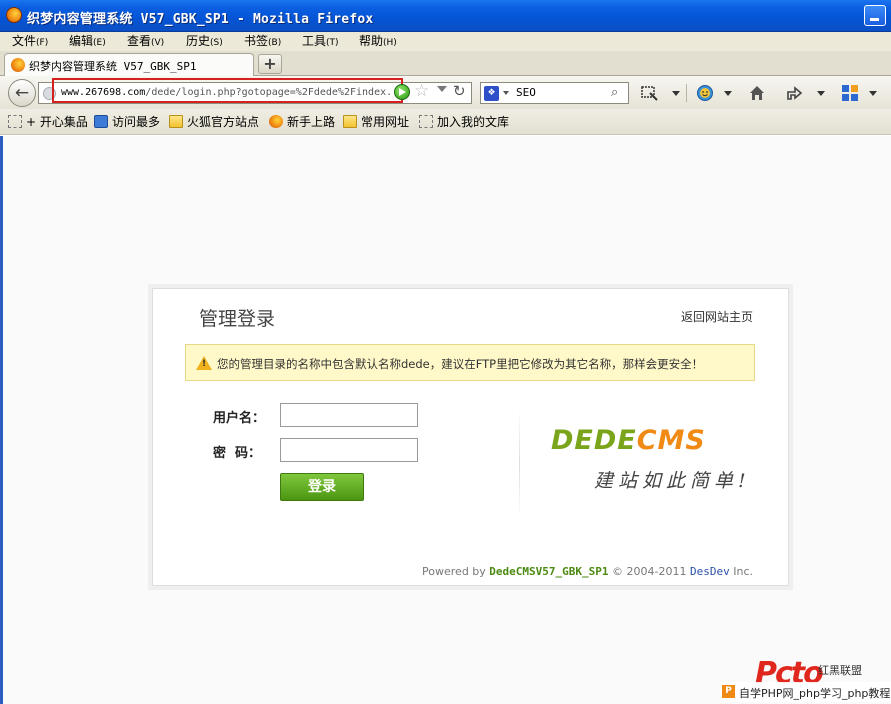 The height and width of the screenshot is (704, 891). Describe the element at coordinates (442, 89) in the screenshot. I see `url-dropdown-icon` at that location.